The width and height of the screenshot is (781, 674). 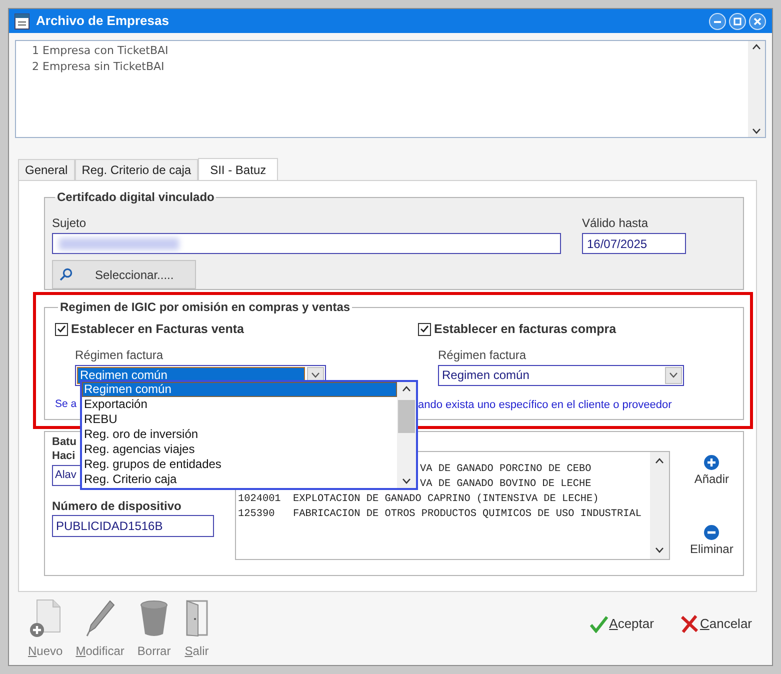 What do you see at coordinates (239, 419) in the screenshot?
I see `dropdown-option: REBU` at bounding box center [239, 419].